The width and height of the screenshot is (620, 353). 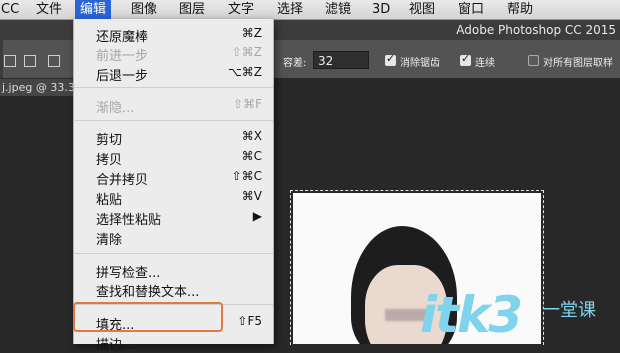 I want to click on menu-help: 帮助, so click(x=520, y=9).